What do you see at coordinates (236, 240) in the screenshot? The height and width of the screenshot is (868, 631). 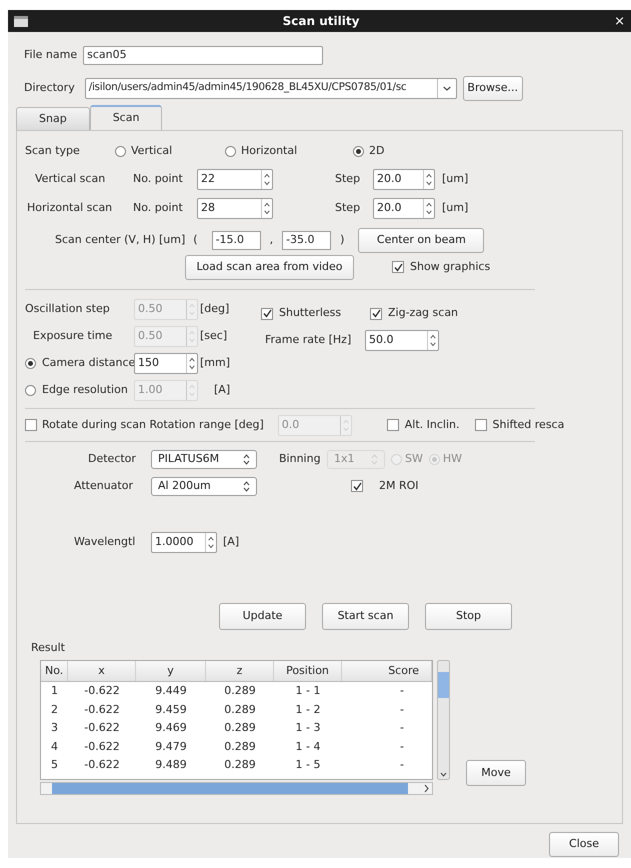 I see `text-field: -15.0` at bounding box center [236, 240].